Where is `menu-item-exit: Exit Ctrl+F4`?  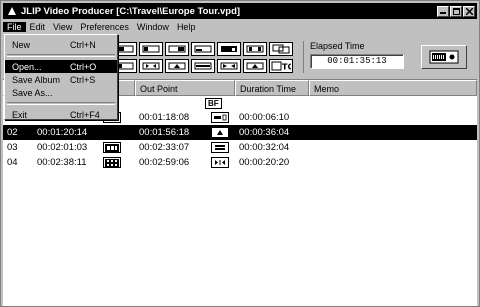
menu-item-exit: Exit Ctrl+F4 is located at coordinates (61, 114).